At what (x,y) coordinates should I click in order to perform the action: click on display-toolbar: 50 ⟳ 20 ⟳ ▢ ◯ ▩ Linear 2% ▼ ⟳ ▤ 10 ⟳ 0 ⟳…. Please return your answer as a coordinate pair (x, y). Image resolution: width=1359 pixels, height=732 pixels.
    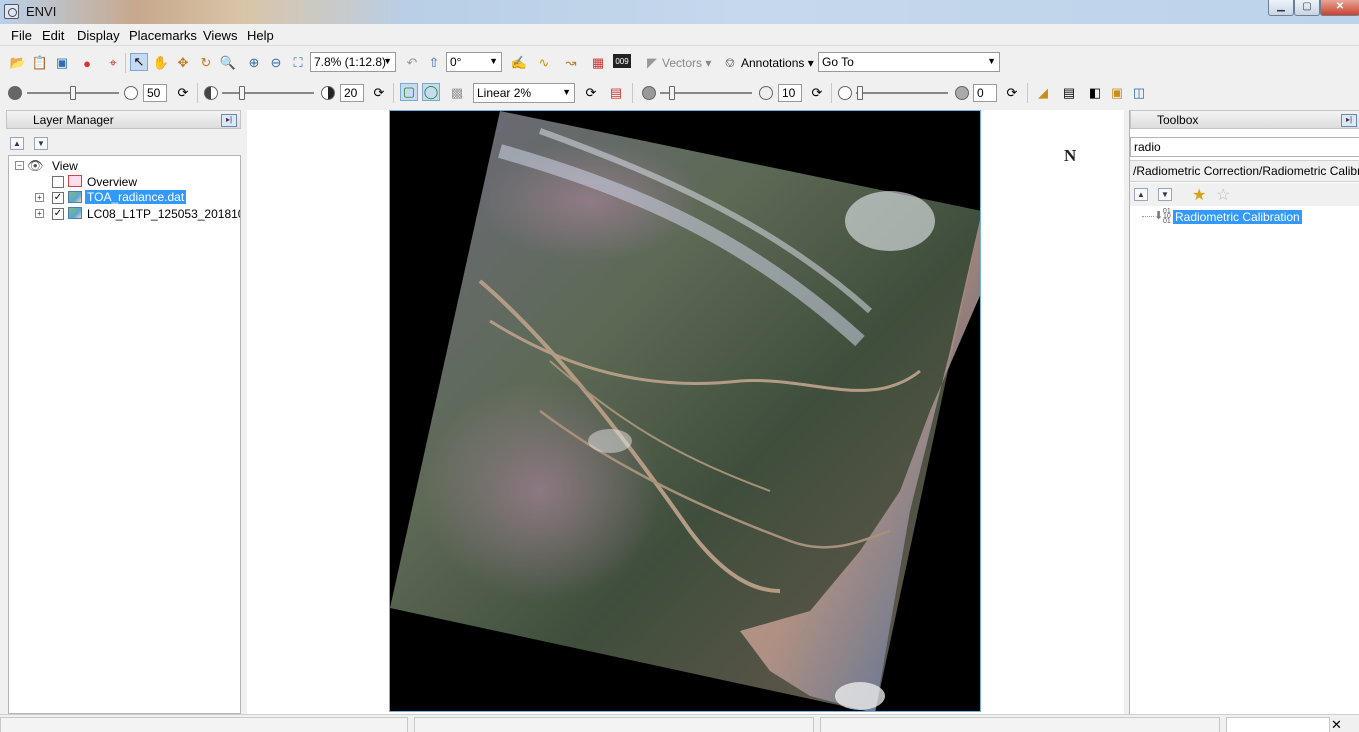
    Looking at the image, I should click on (679, 93).